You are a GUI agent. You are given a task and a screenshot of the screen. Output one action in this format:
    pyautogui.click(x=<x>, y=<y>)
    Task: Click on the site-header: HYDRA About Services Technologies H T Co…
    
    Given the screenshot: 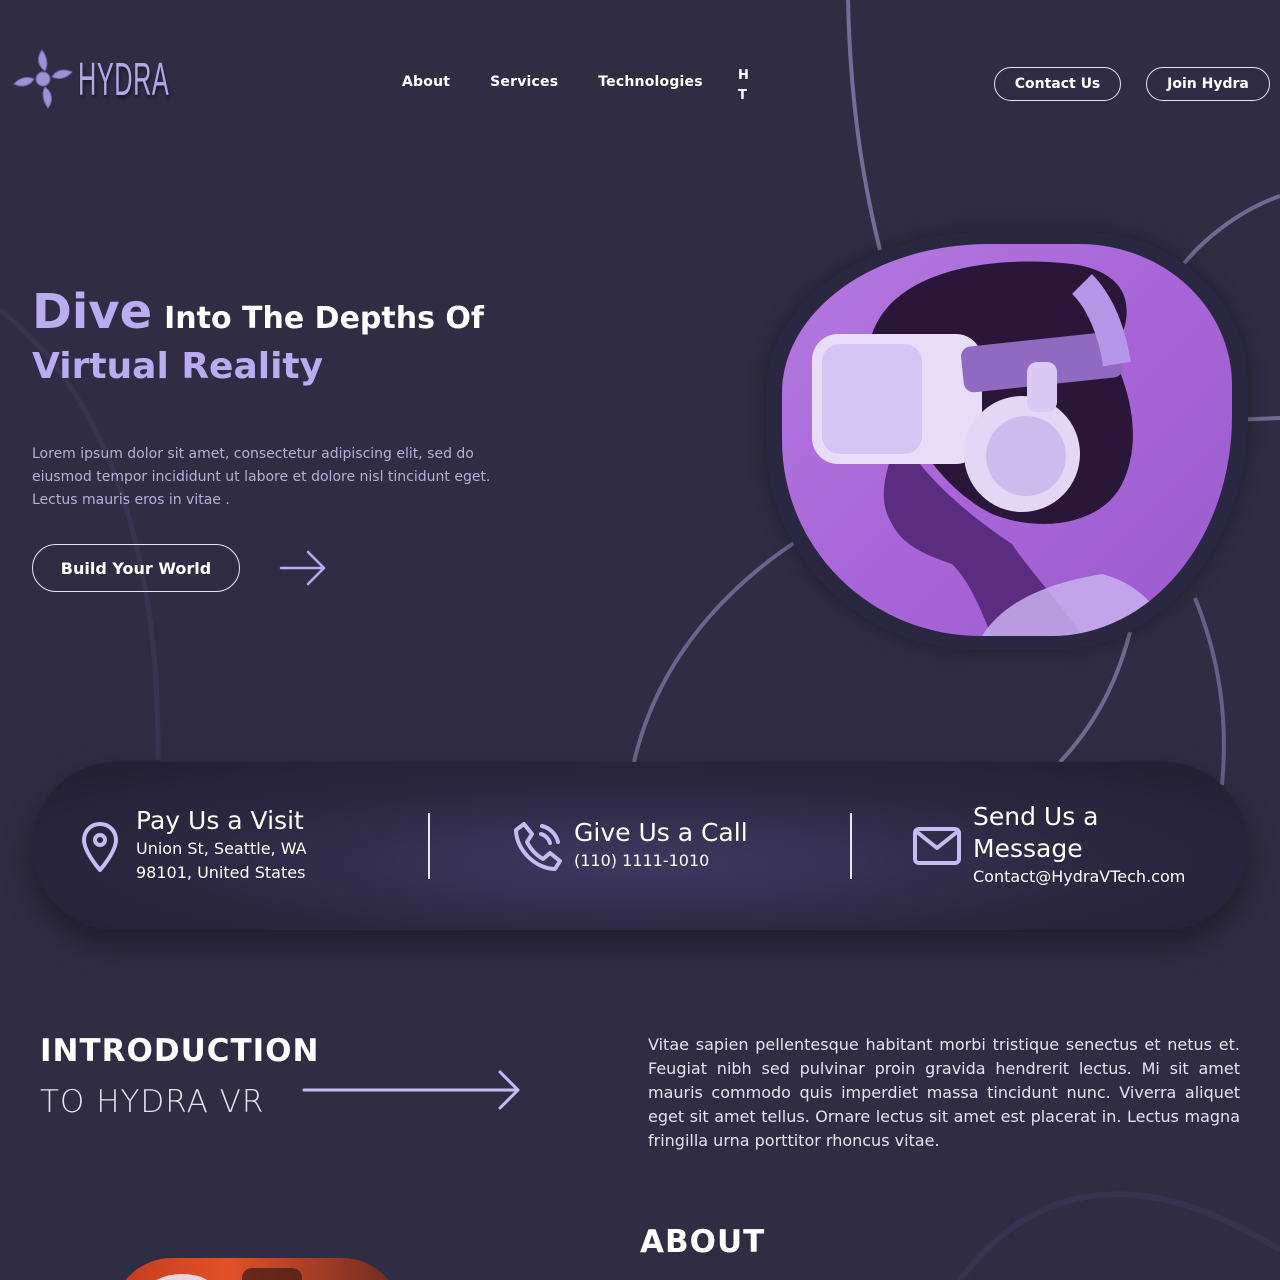 What is the action you would take?
    pyautogui.click(x=640, y=80)
    